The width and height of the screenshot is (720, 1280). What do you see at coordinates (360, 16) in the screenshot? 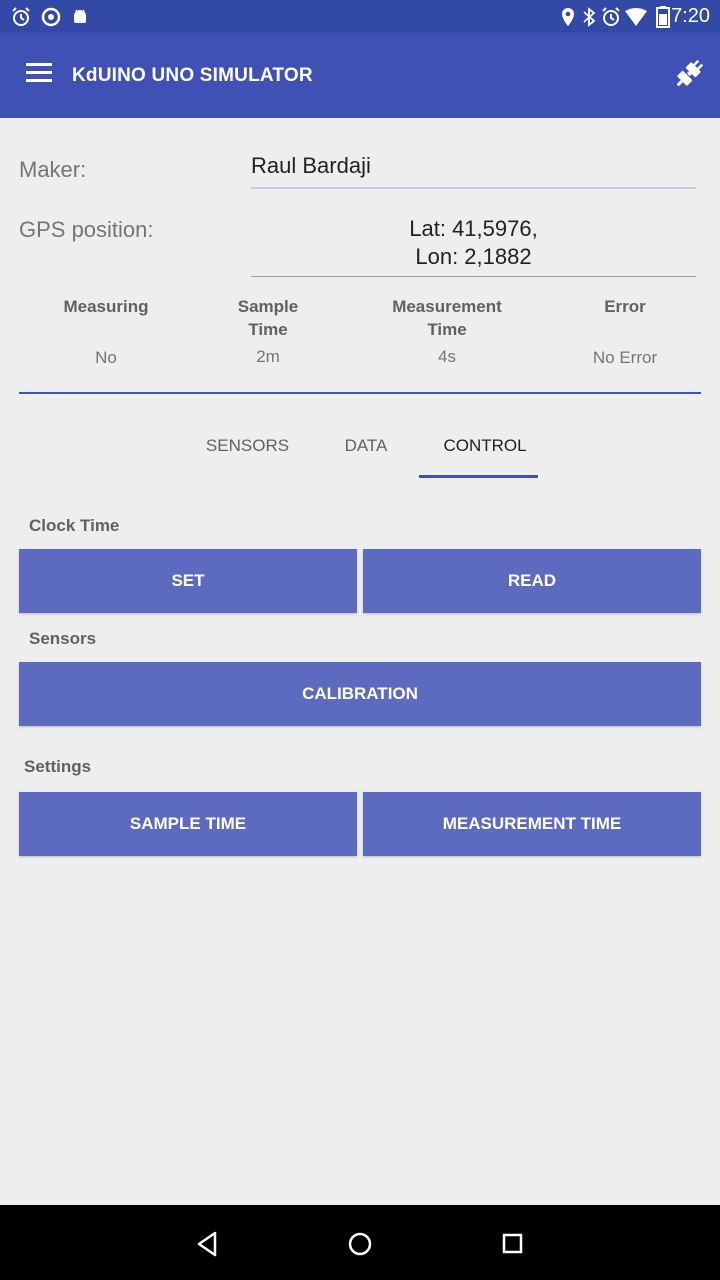
I see `status-bar: 7:20` at bounding box center [360, 16].